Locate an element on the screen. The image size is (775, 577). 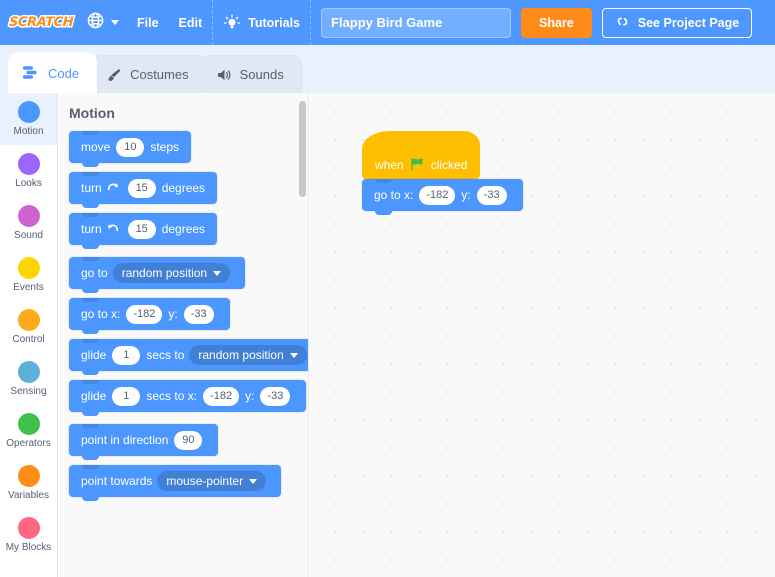
palette-category-header: Motion is located at coordinates (92, 113).